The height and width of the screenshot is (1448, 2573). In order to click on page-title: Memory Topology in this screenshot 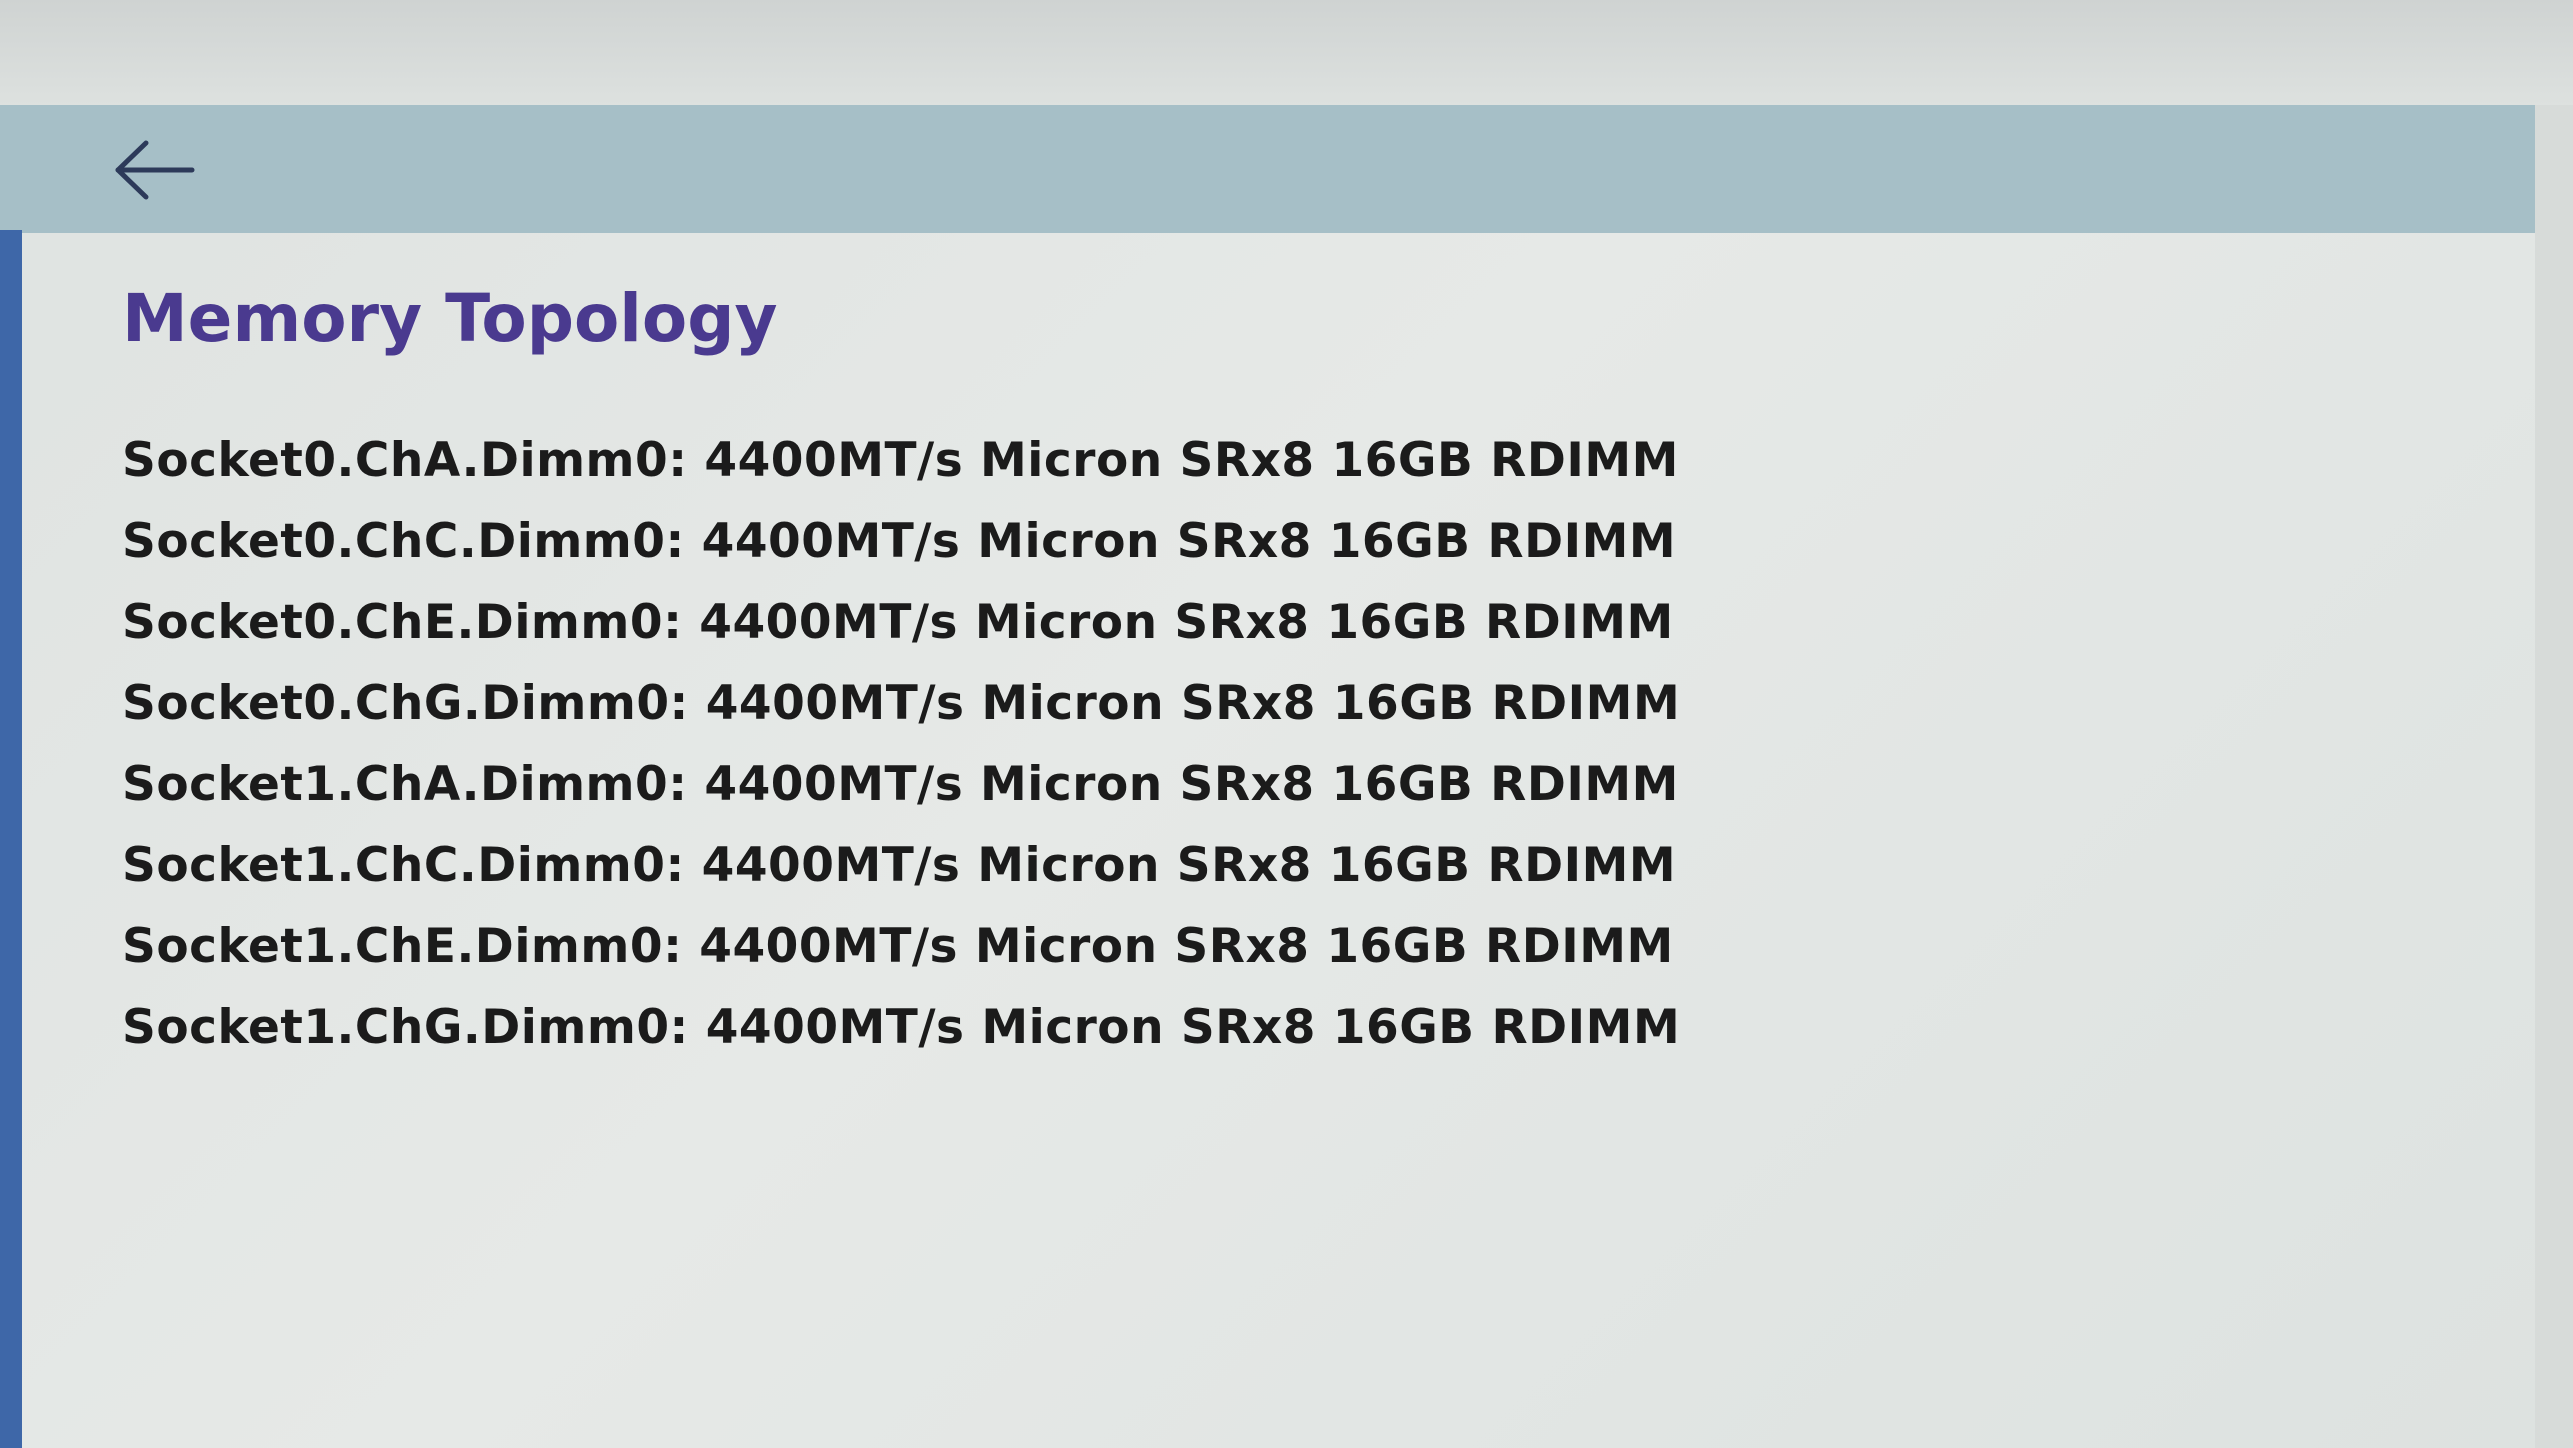, I will do `click(450, 318)`.